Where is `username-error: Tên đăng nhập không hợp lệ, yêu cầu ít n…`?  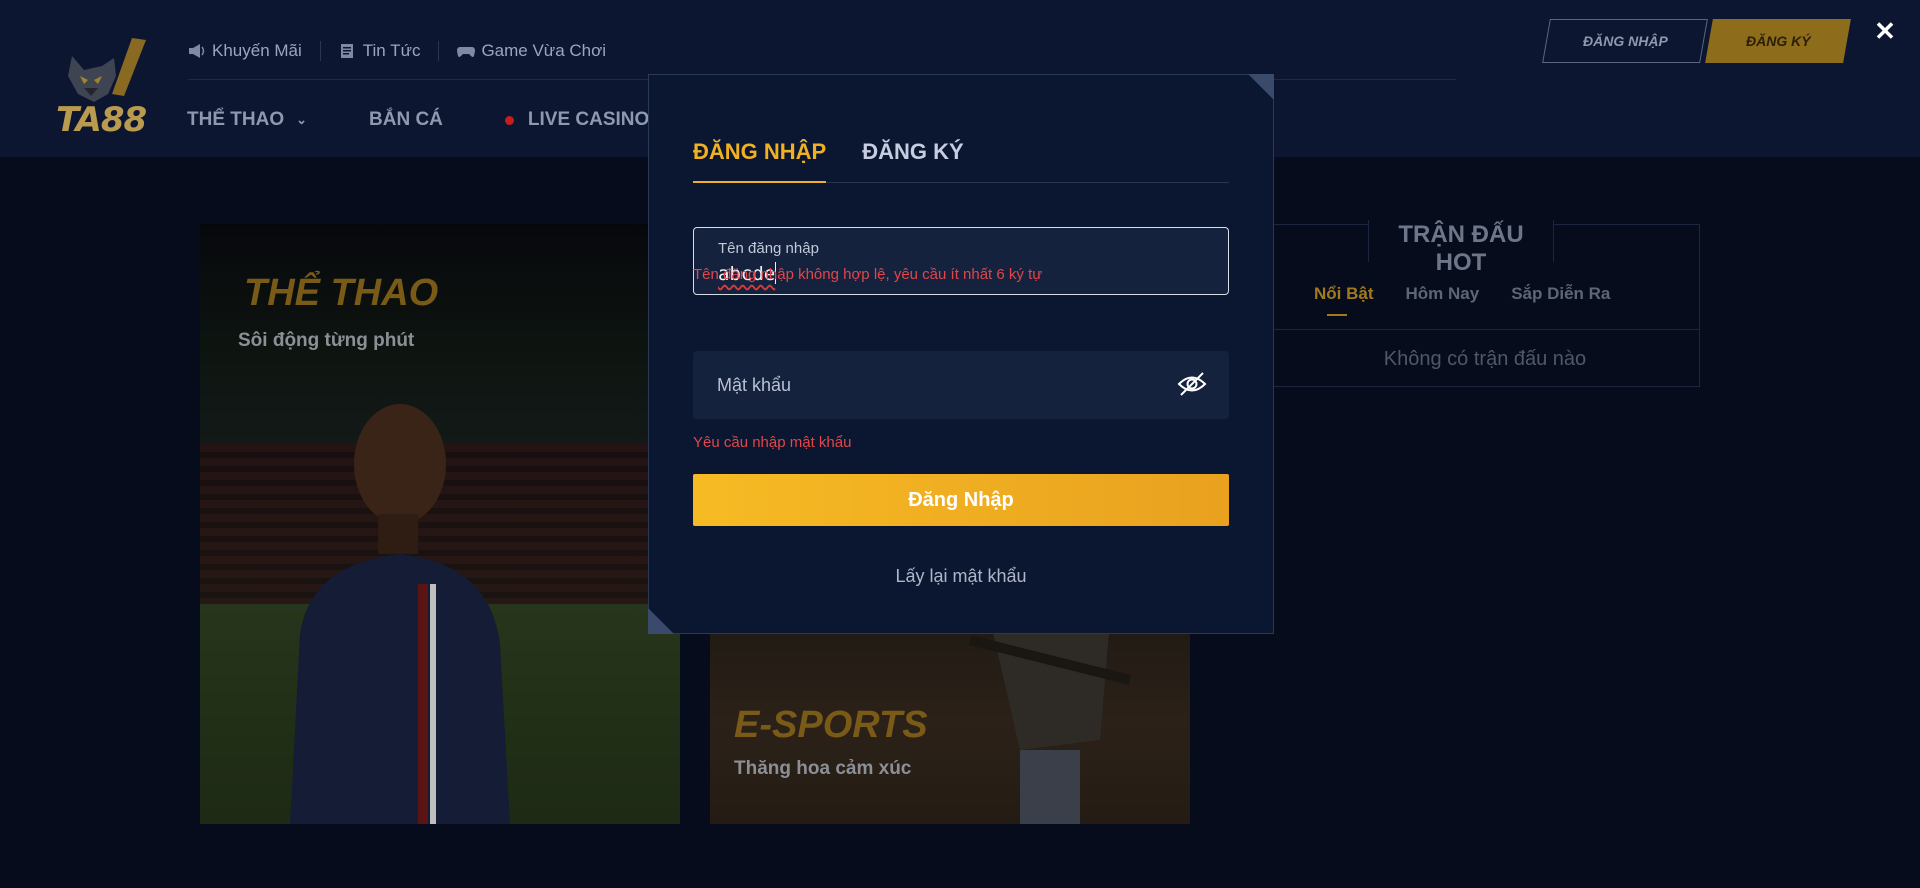 username-error: Tên đăng nhập không hợp lệ, yêu cầu ít n… is located at coordinates (868, 274).